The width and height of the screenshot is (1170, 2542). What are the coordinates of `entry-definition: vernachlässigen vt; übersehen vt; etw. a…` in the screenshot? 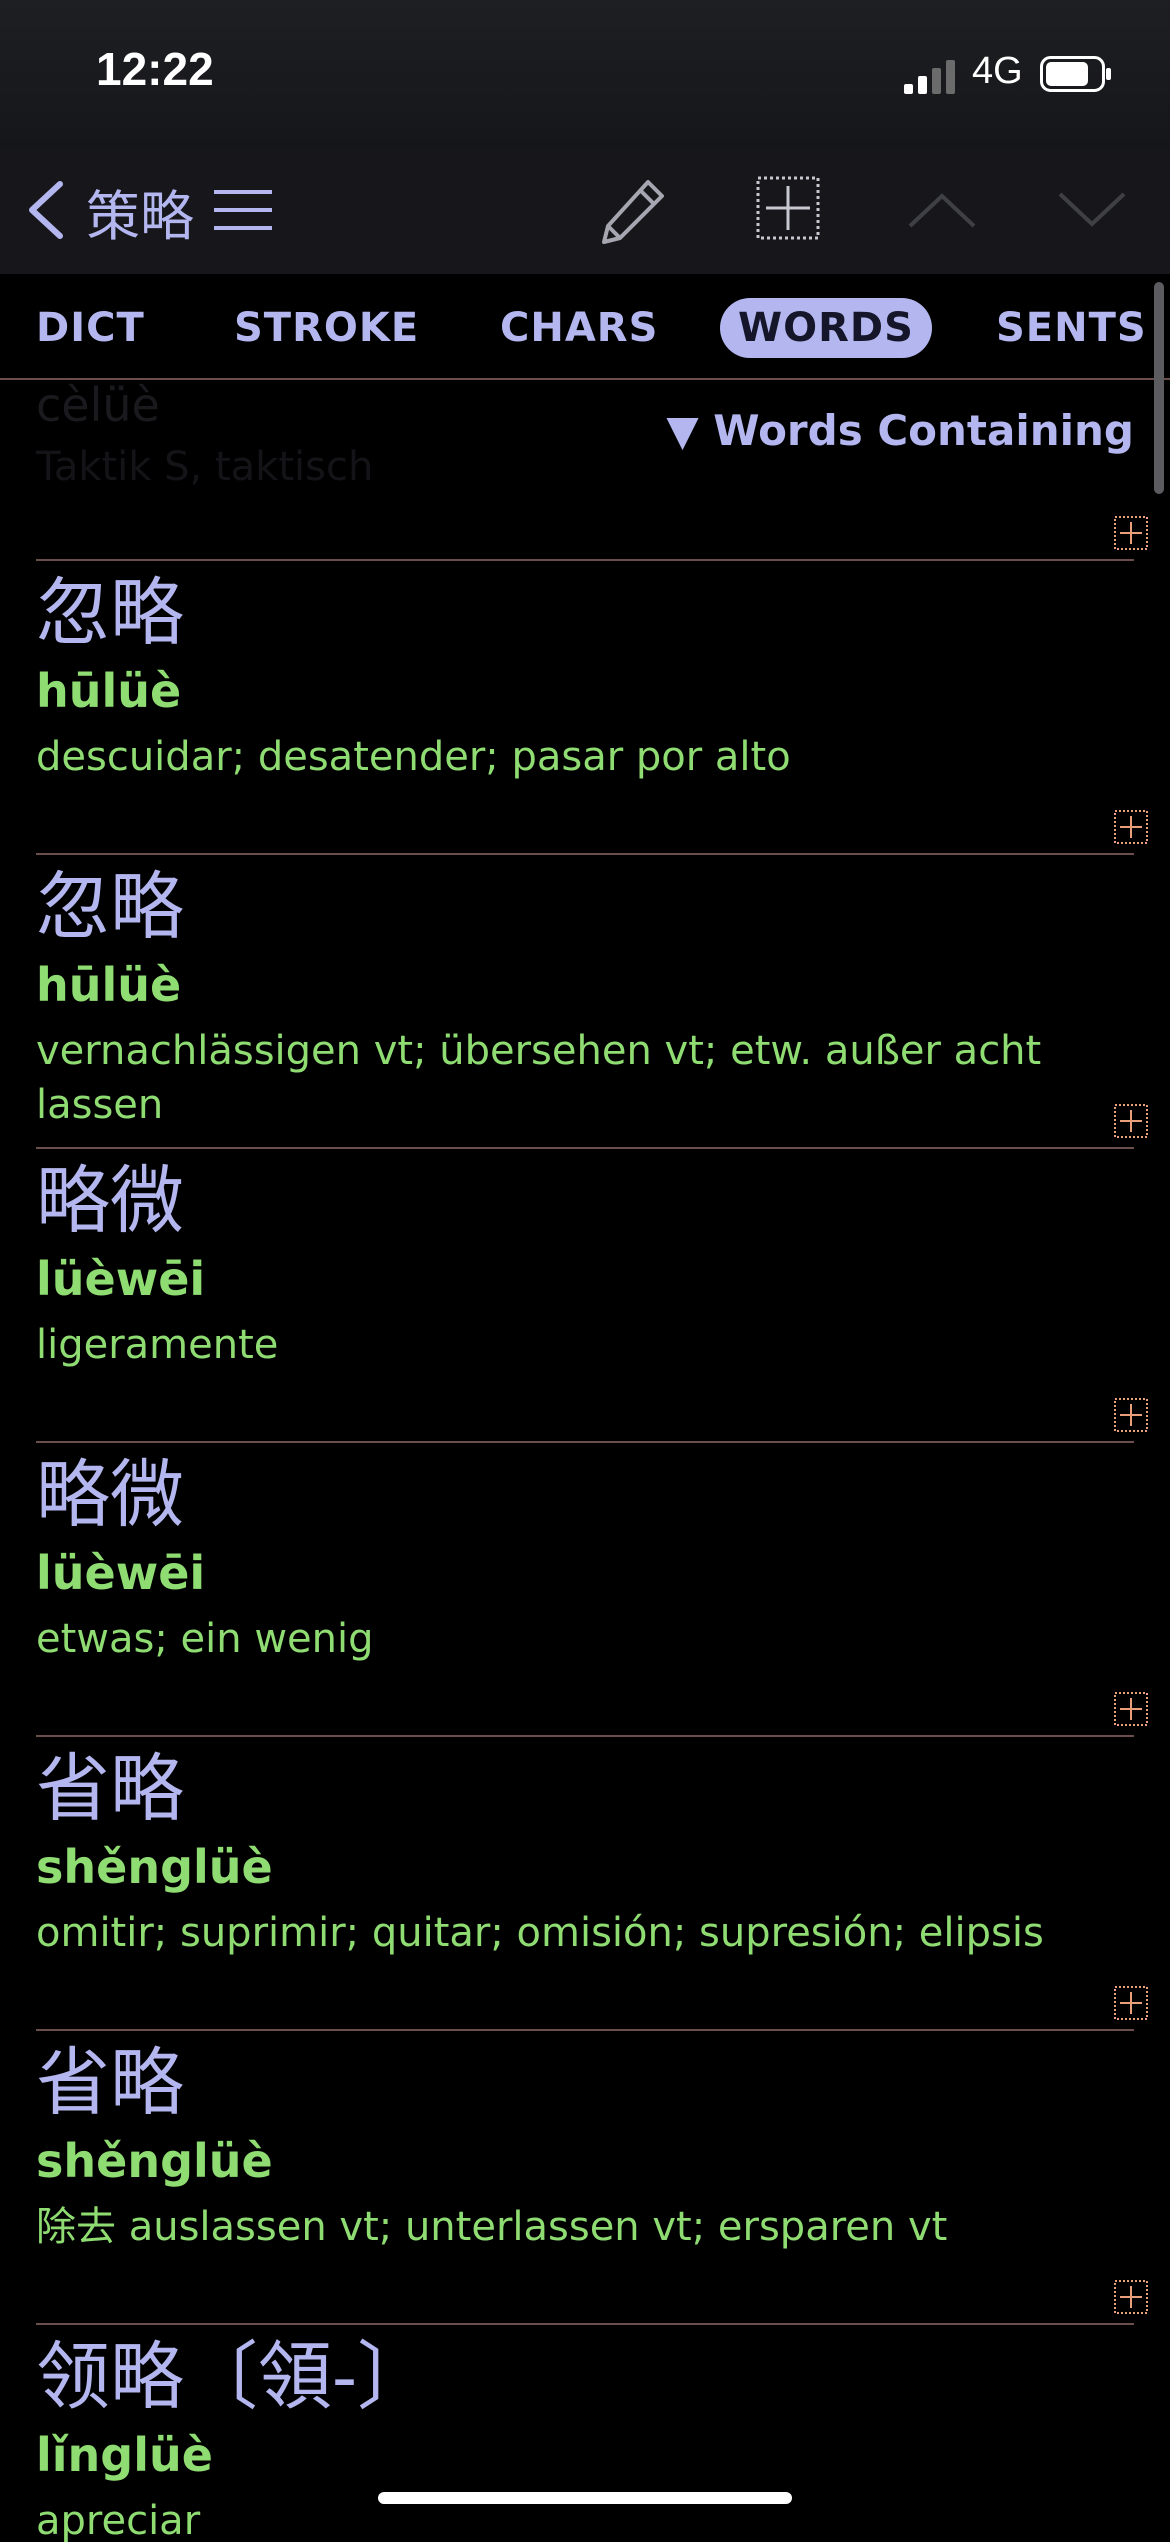 It's located at (539, 1078).